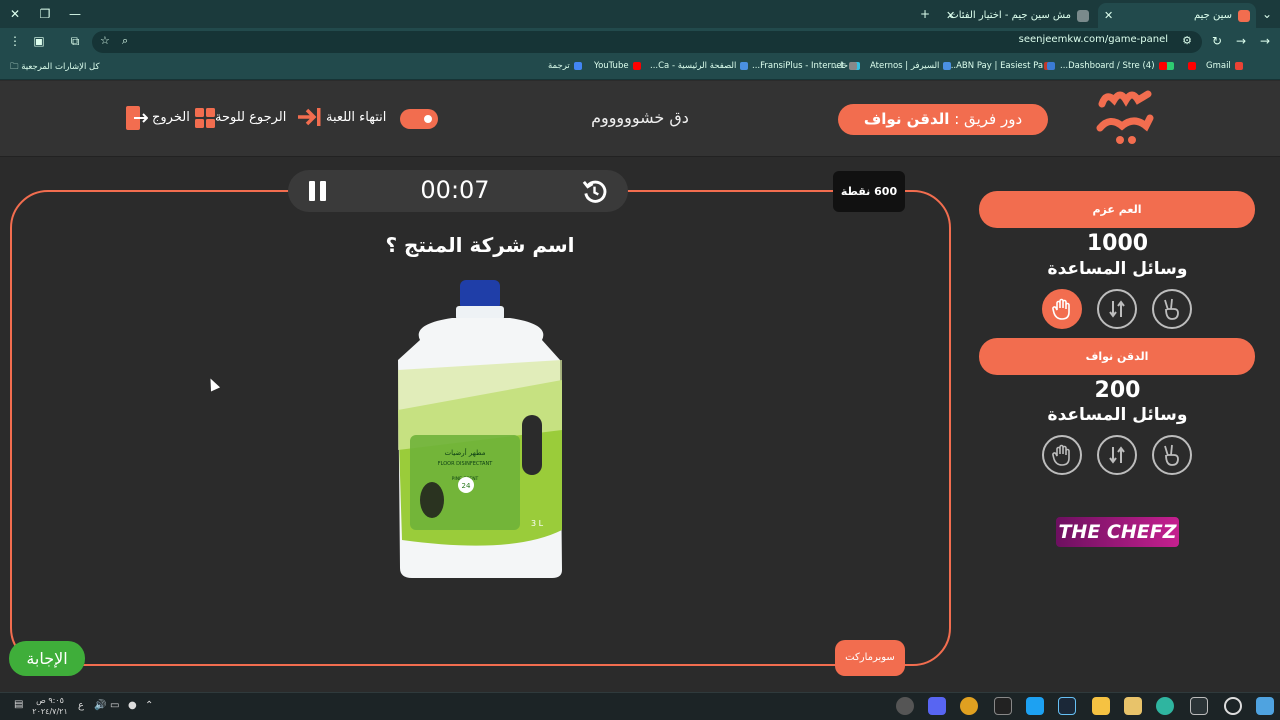 This screenshot has height=720, width=1280. What do you see at coordinates (455, 190) in the screenshot?
I see `timer-display: 00:07` at bounding box center [455, 190].